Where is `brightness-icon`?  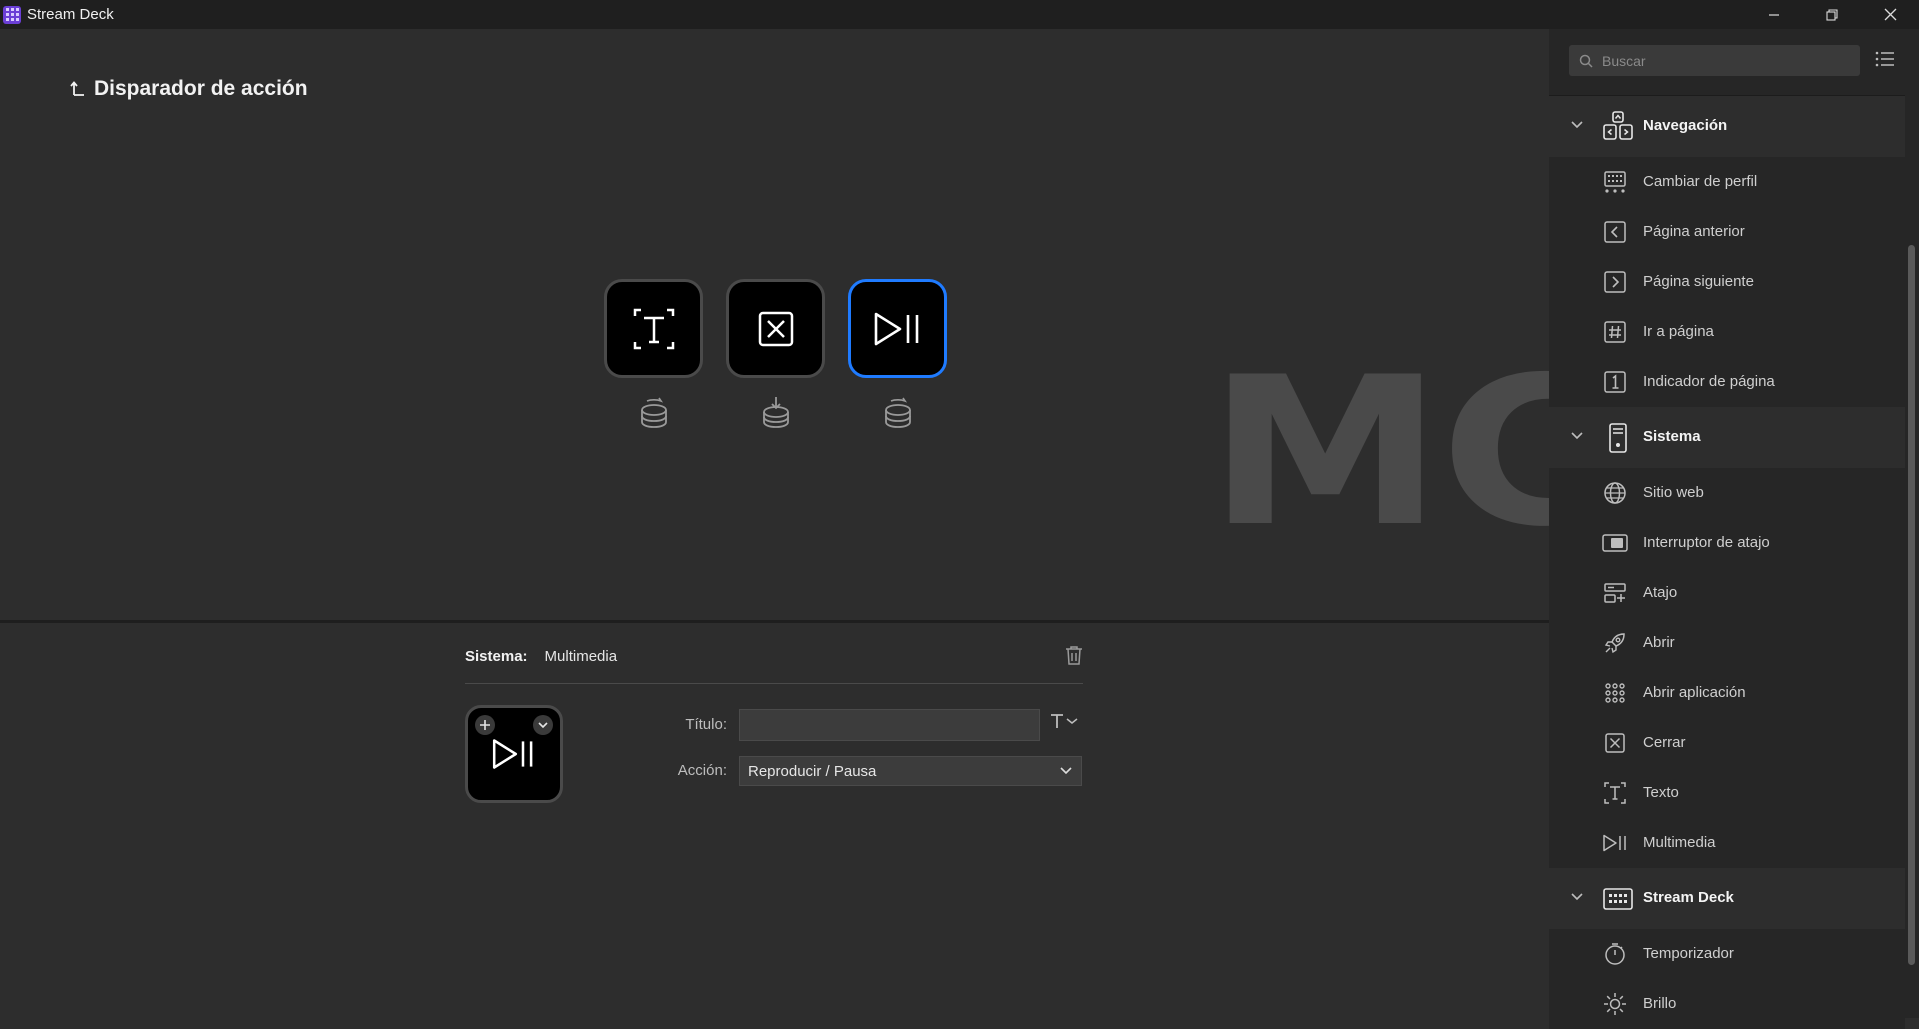
brightness-icon is located at coordinates (1615, 1004).